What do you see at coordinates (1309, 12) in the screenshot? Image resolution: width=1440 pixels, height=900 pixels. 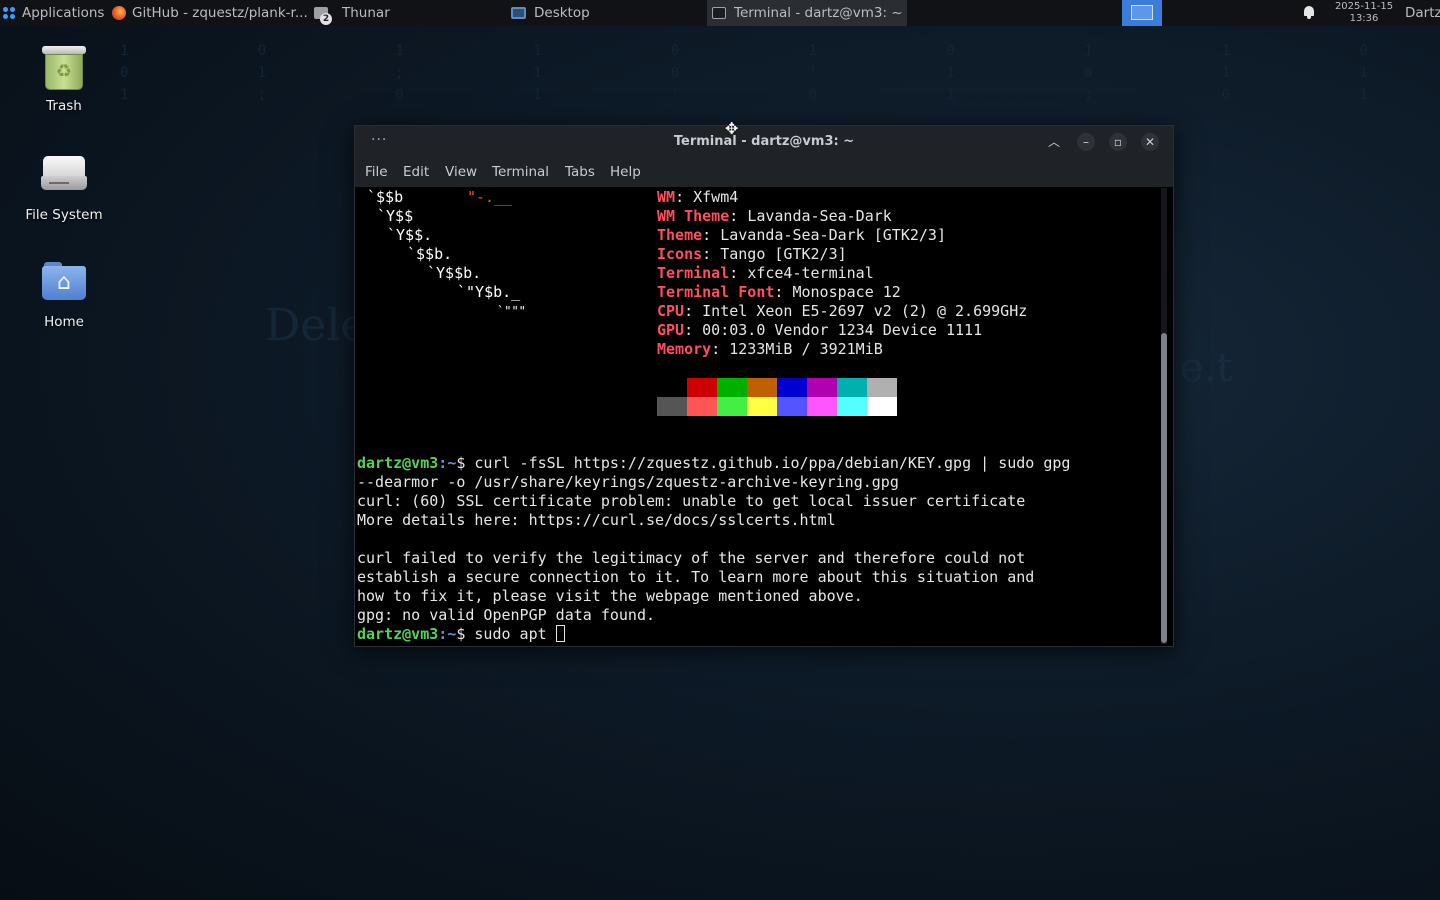 I see `notification-bell-icon` at bounding box center [1309, 12].